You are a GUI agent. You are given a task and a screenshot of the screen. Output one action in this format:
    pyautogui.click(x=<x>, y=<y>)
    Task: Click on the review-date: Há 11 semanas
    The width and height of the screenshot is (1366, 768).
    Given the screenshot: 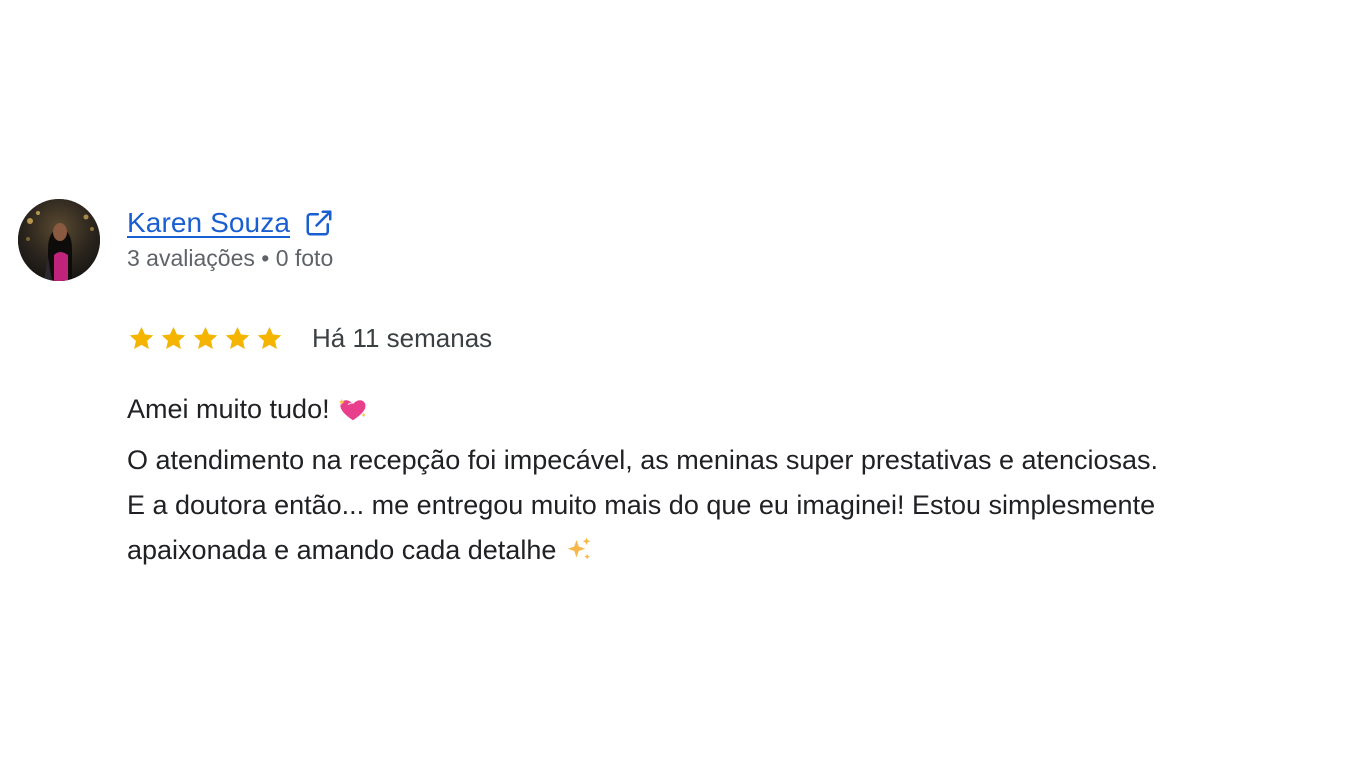 What is the action you would take?
    pyautogui.click(x=402, y=337)
    